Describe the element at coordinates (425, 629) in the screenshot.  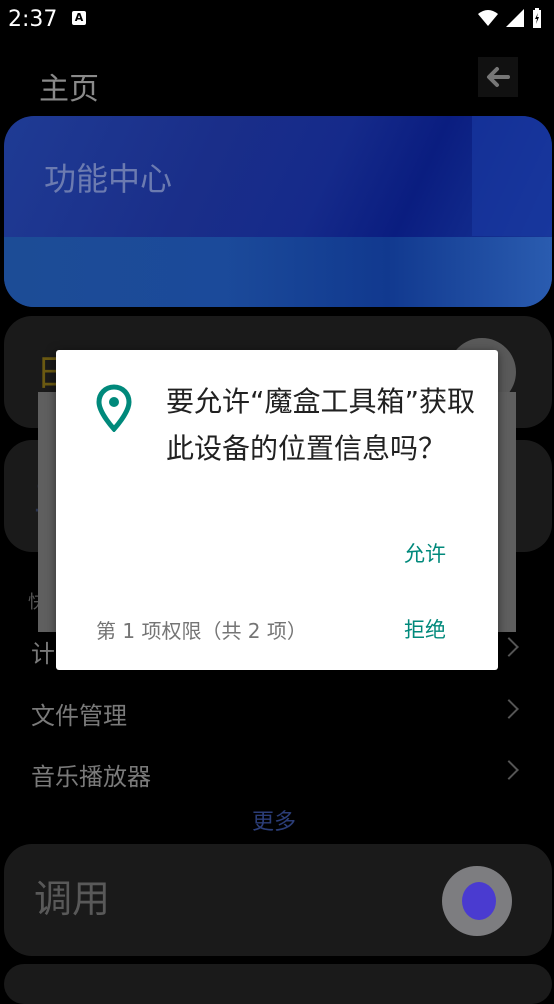
I see `deny-button: 拒绝` at that location.